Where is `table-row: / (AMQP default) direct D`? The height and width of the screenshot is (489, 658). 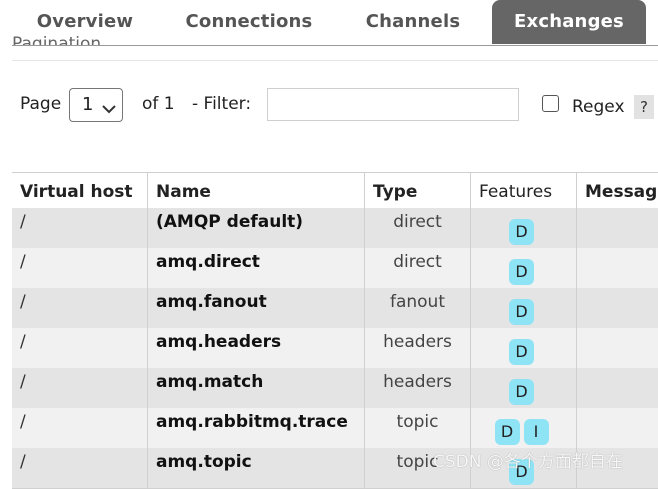 table-row: / (AMQP default) direct D is located at coordinates (335, 228).